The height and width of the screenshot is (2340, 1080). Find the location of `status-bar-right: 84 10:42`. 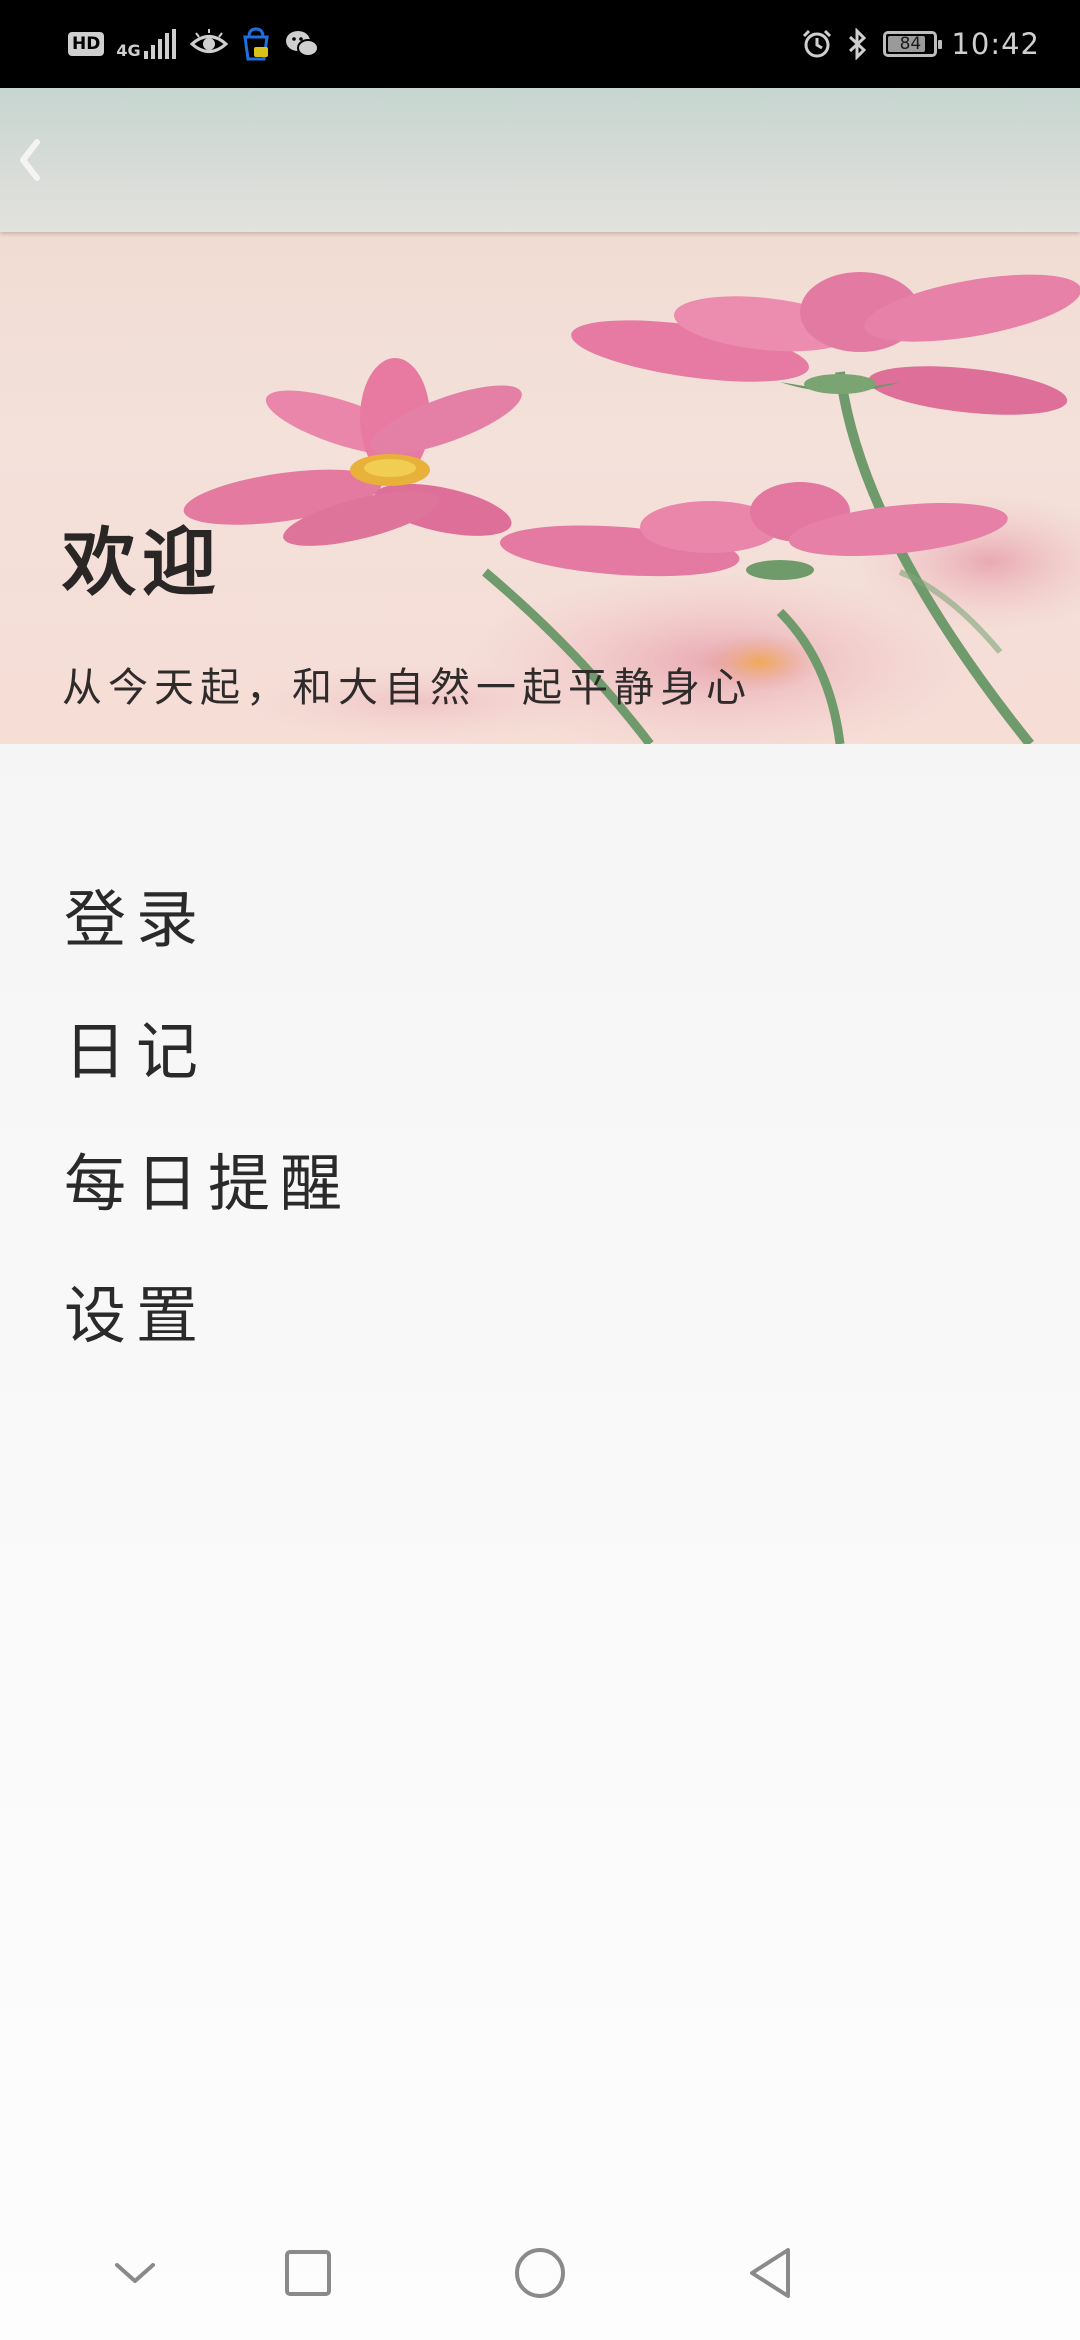

status-bar-right: 84 10:42 is located at coordinates (920, 44).